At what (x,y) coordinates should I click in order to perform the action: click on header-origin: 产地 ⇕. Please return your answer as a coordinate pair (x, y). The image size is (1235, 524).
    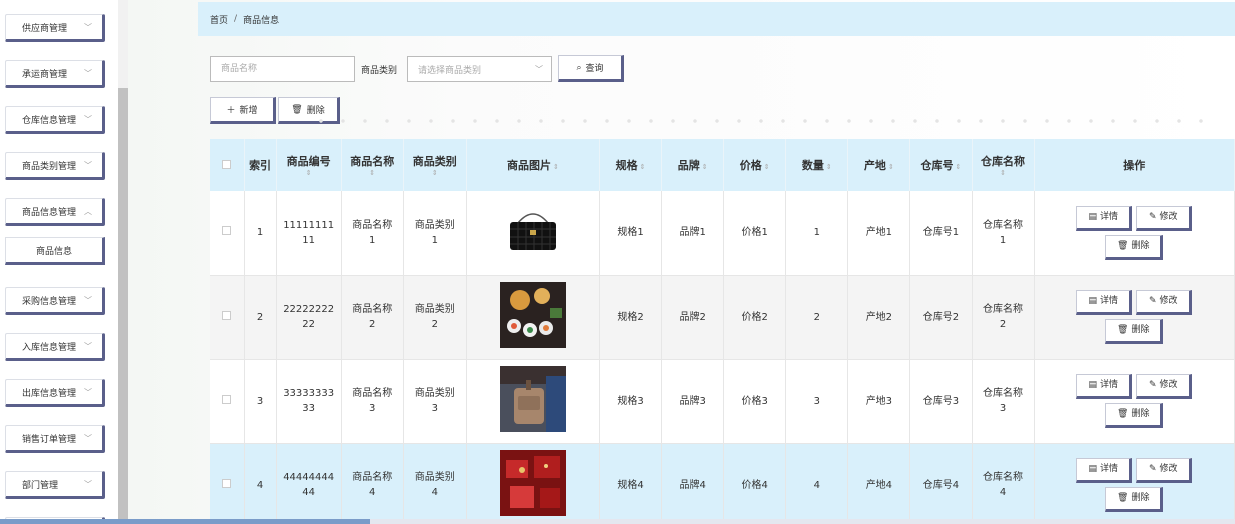
    Looking at the image, I should click on (879, 165).